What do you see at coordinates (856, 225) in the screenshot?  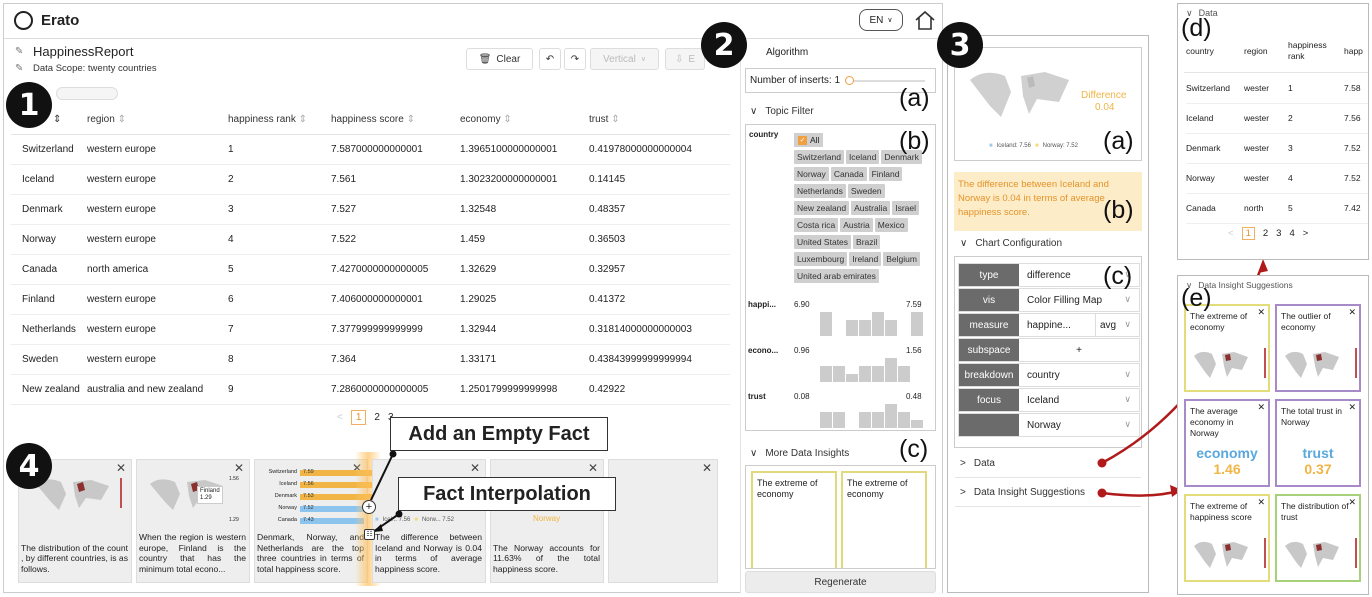 I see `country-tag: Austria` at bounding box center [856, 225].